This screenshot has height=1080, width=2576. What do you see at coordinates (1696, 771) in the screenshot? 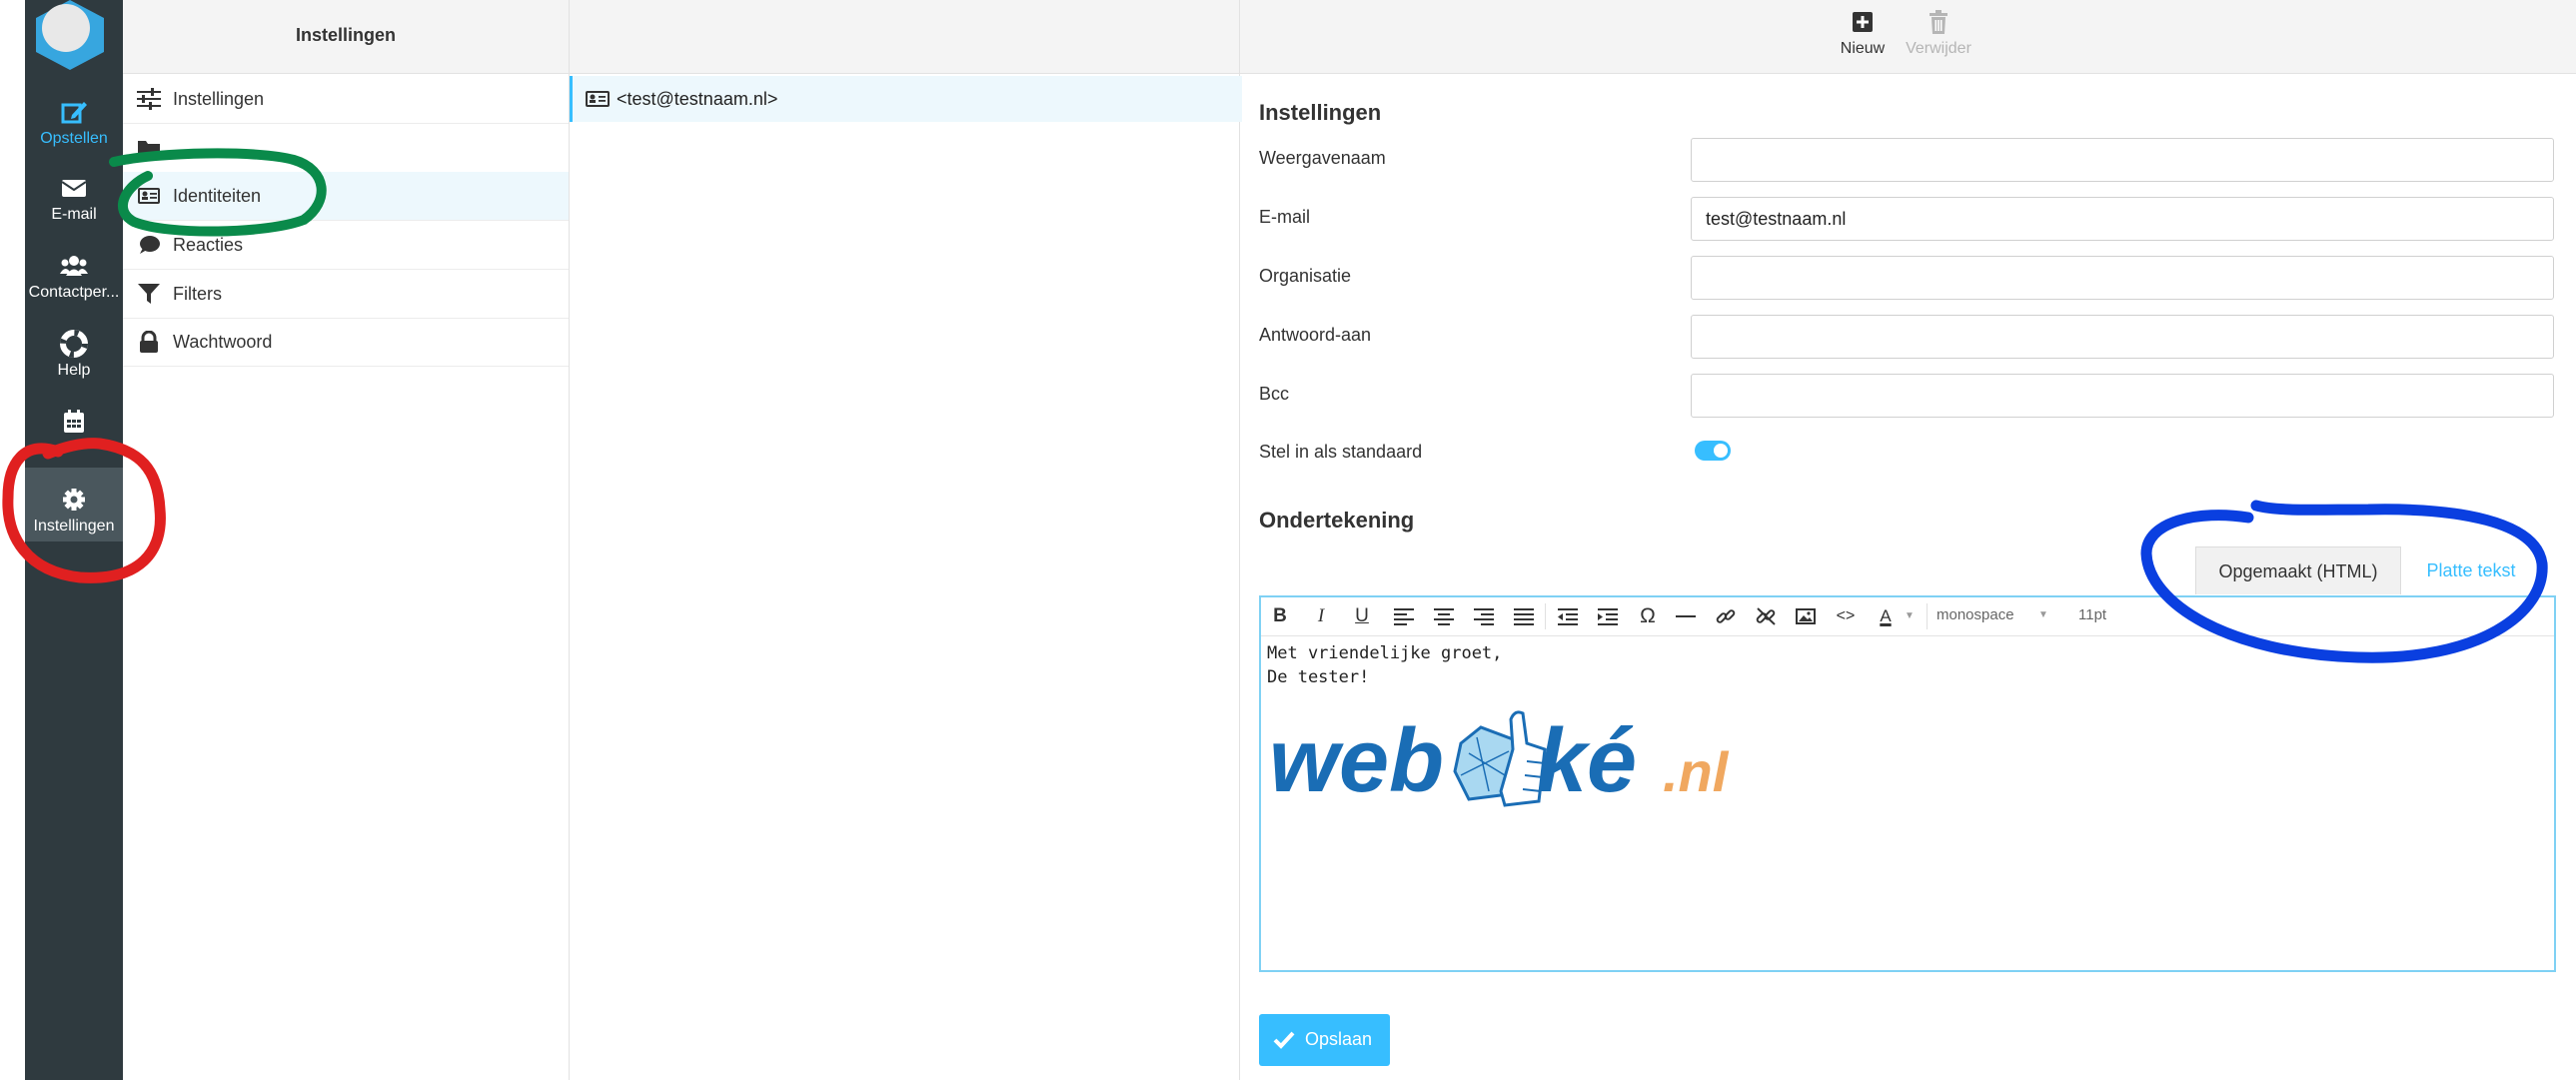
I see `logo-nl: .nl` at bounding box center [1696, 771].